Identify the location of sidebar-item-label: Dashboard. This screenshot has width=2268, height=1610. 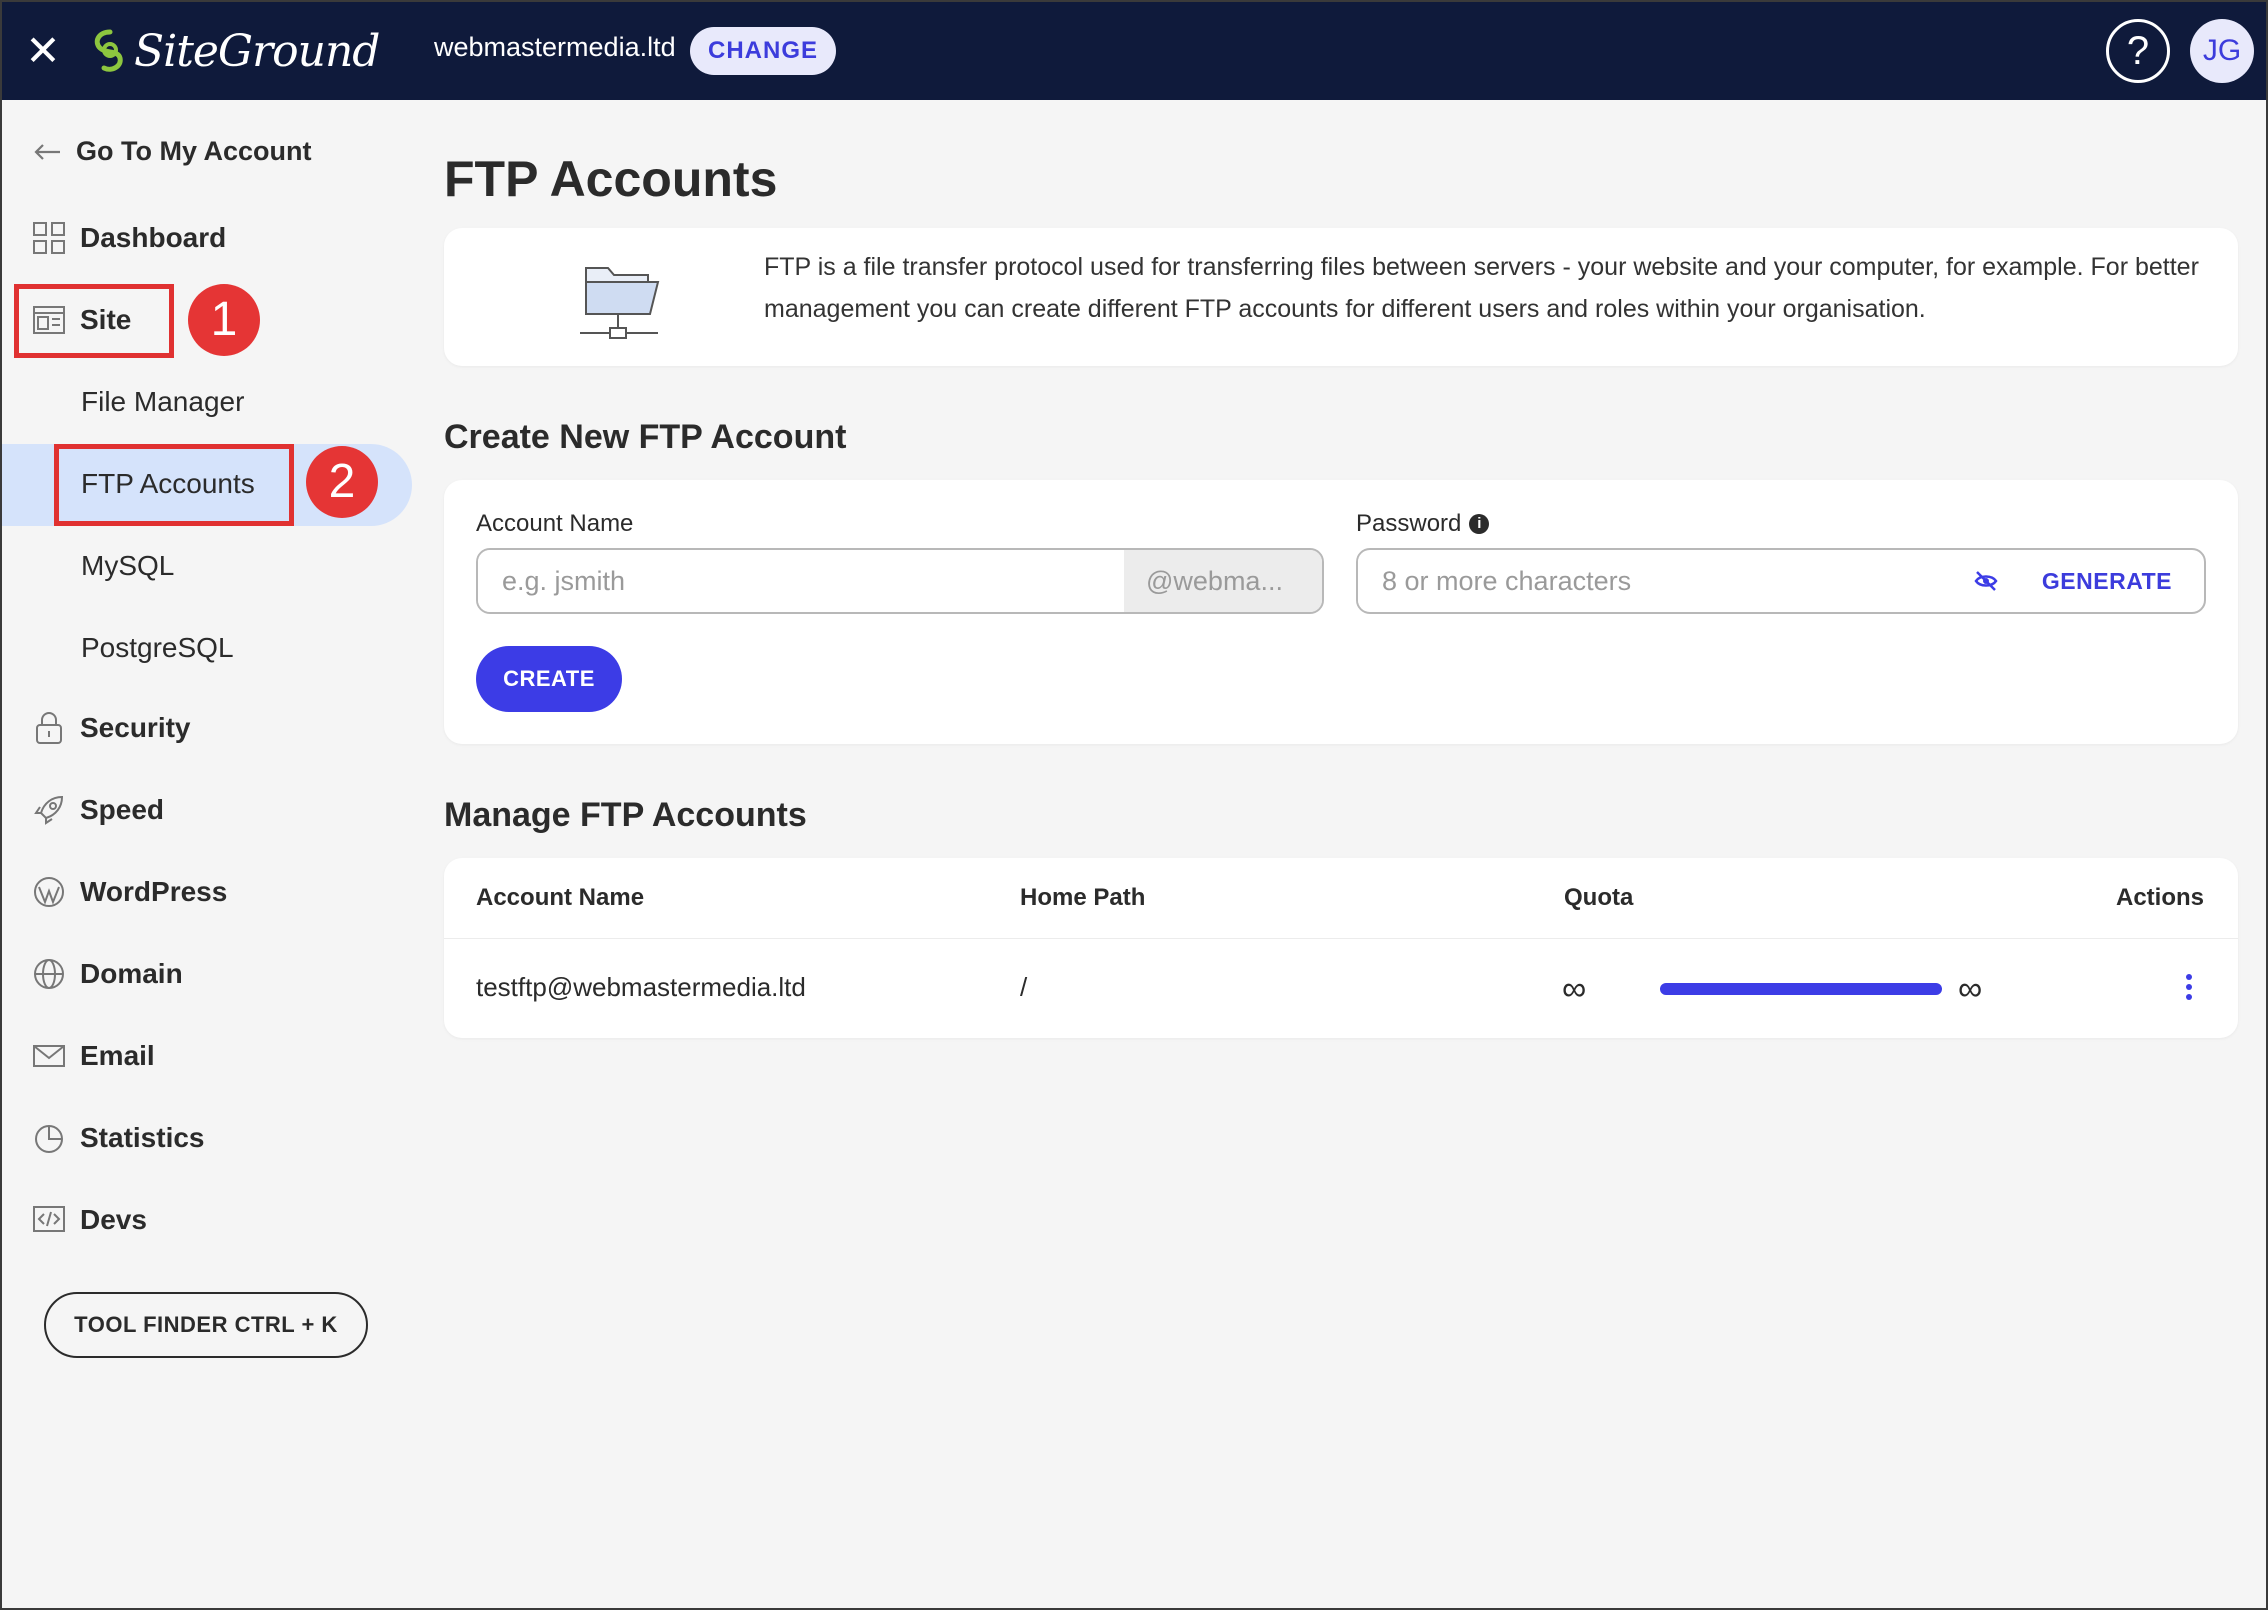
(153, 237).